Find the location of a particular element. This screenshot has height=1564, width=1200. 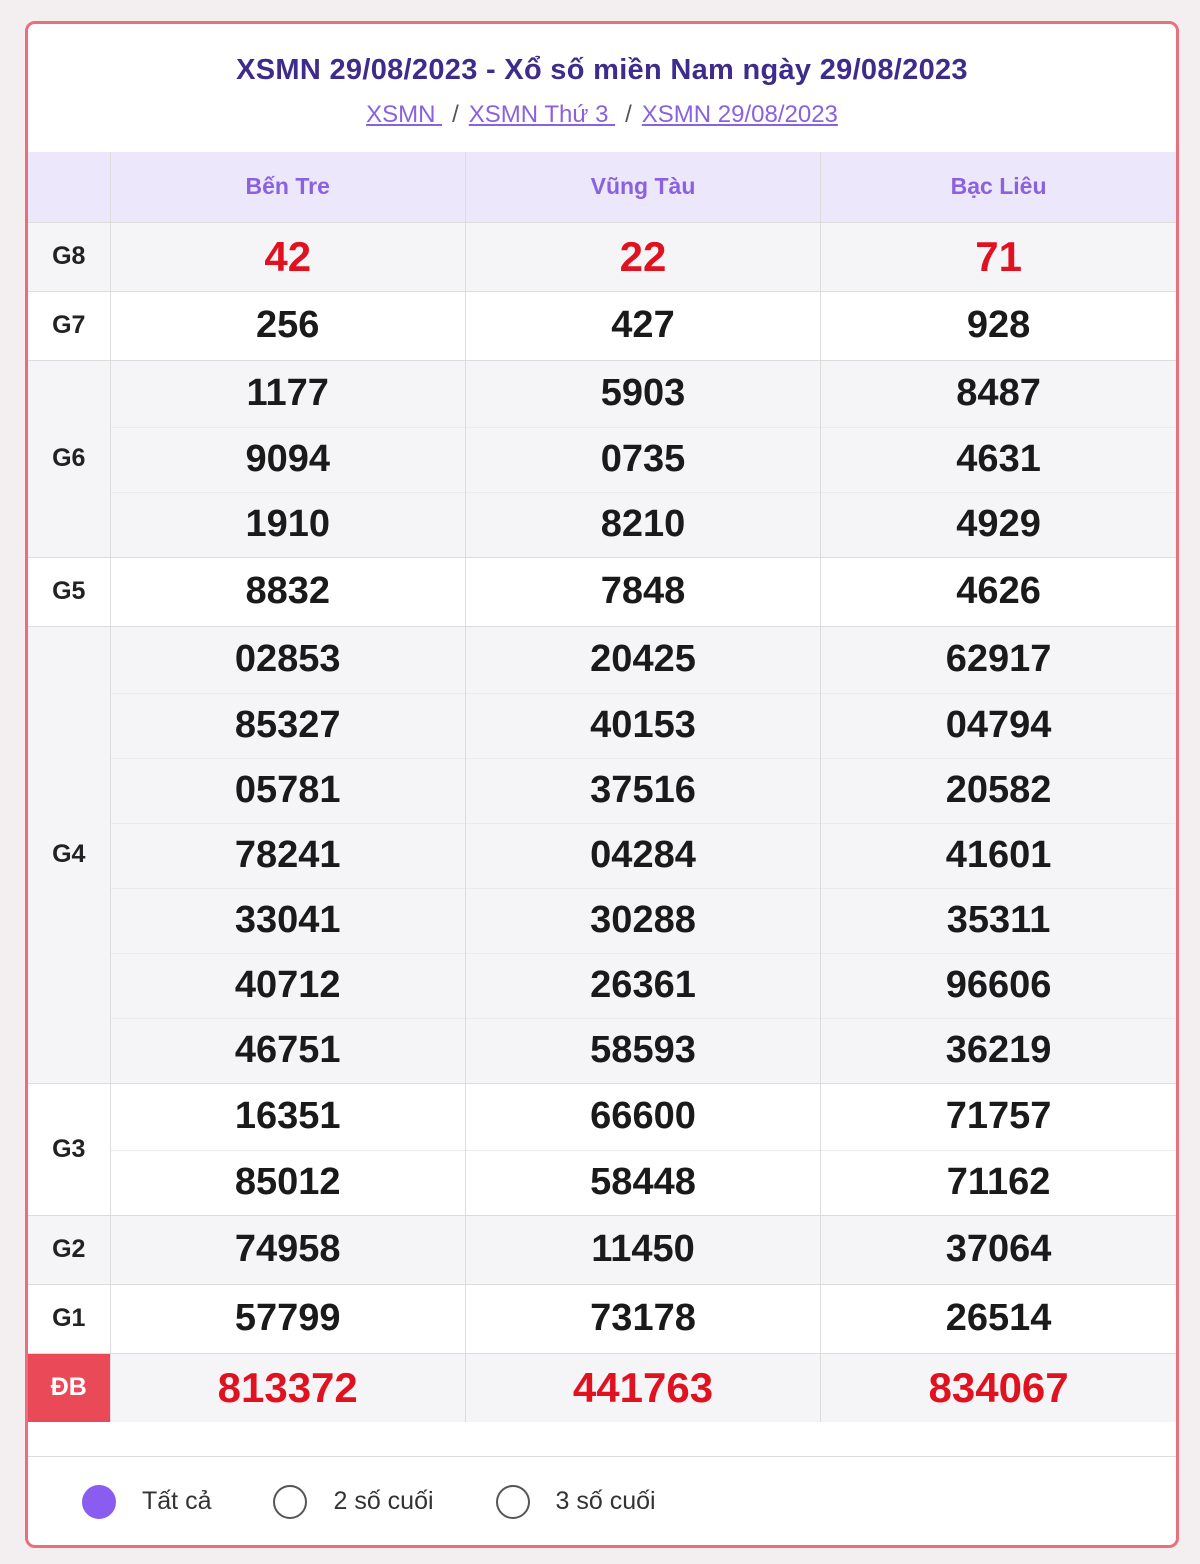

filter-option-last-3: 3 số cuối is located at coordinates (575, 1501).